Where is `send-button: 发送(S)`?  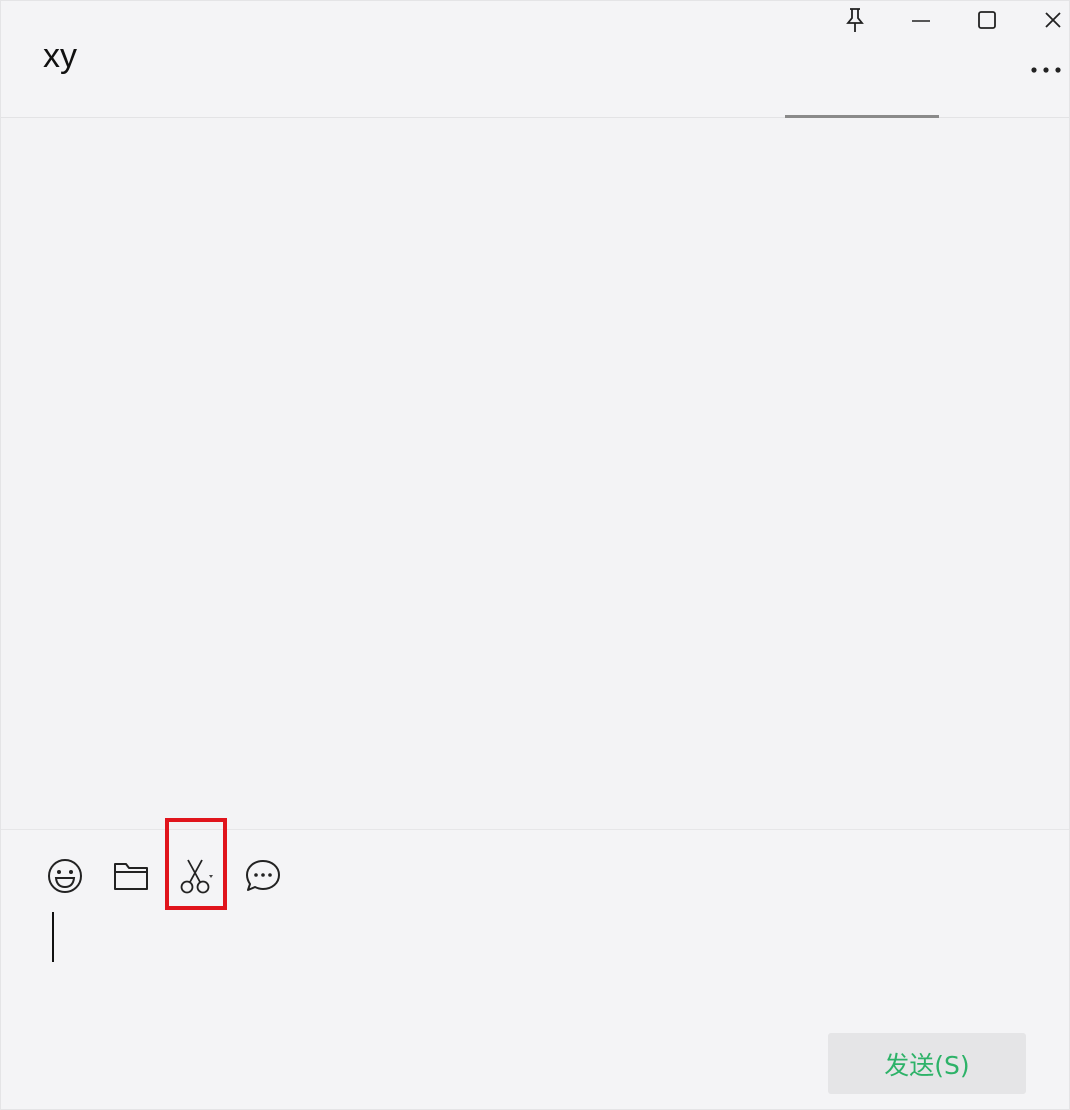
send-button: 发送(S) is located at coordinates (927, 1063).